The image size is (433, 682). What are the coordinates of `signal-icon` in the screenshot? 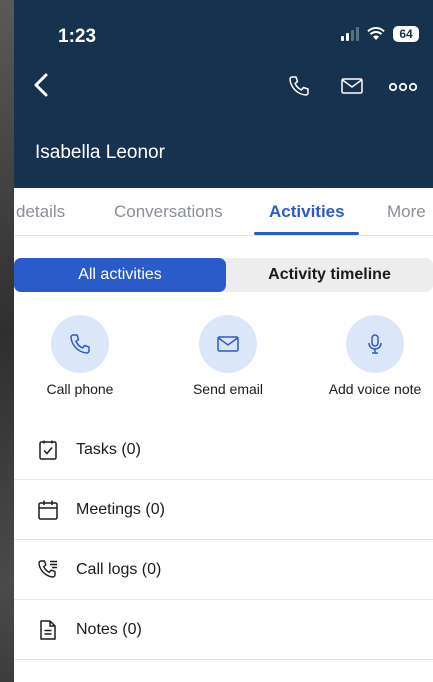 It's located at (350, 34).